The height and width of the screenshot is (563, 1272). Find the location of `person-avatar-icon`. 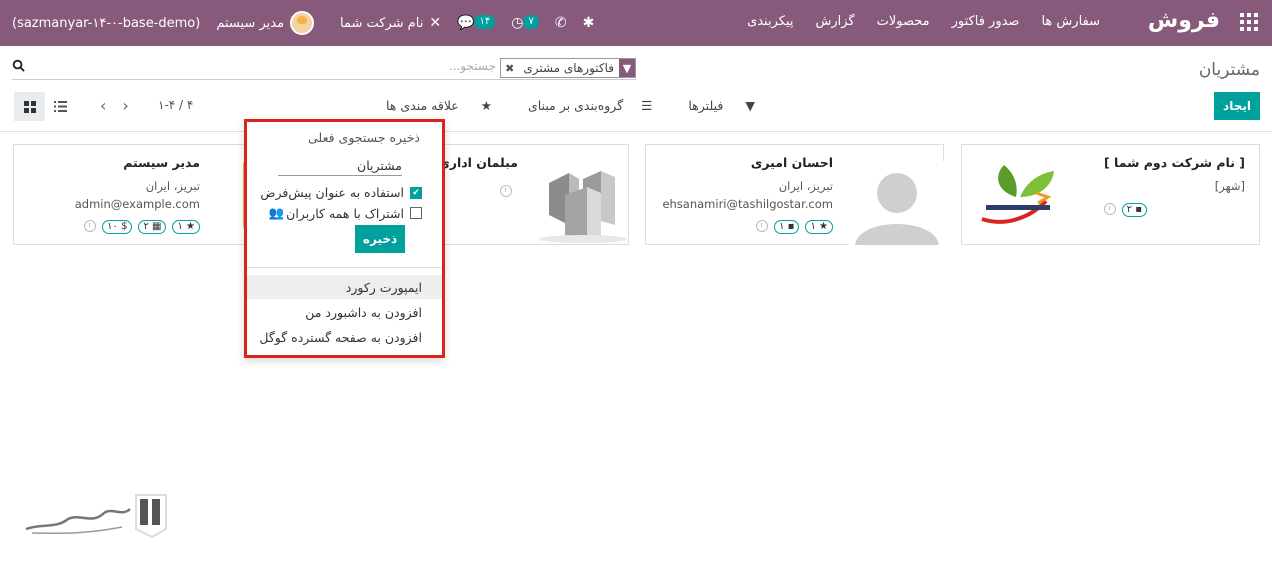

person-avatar-icon is located at coordinates (897, 203).